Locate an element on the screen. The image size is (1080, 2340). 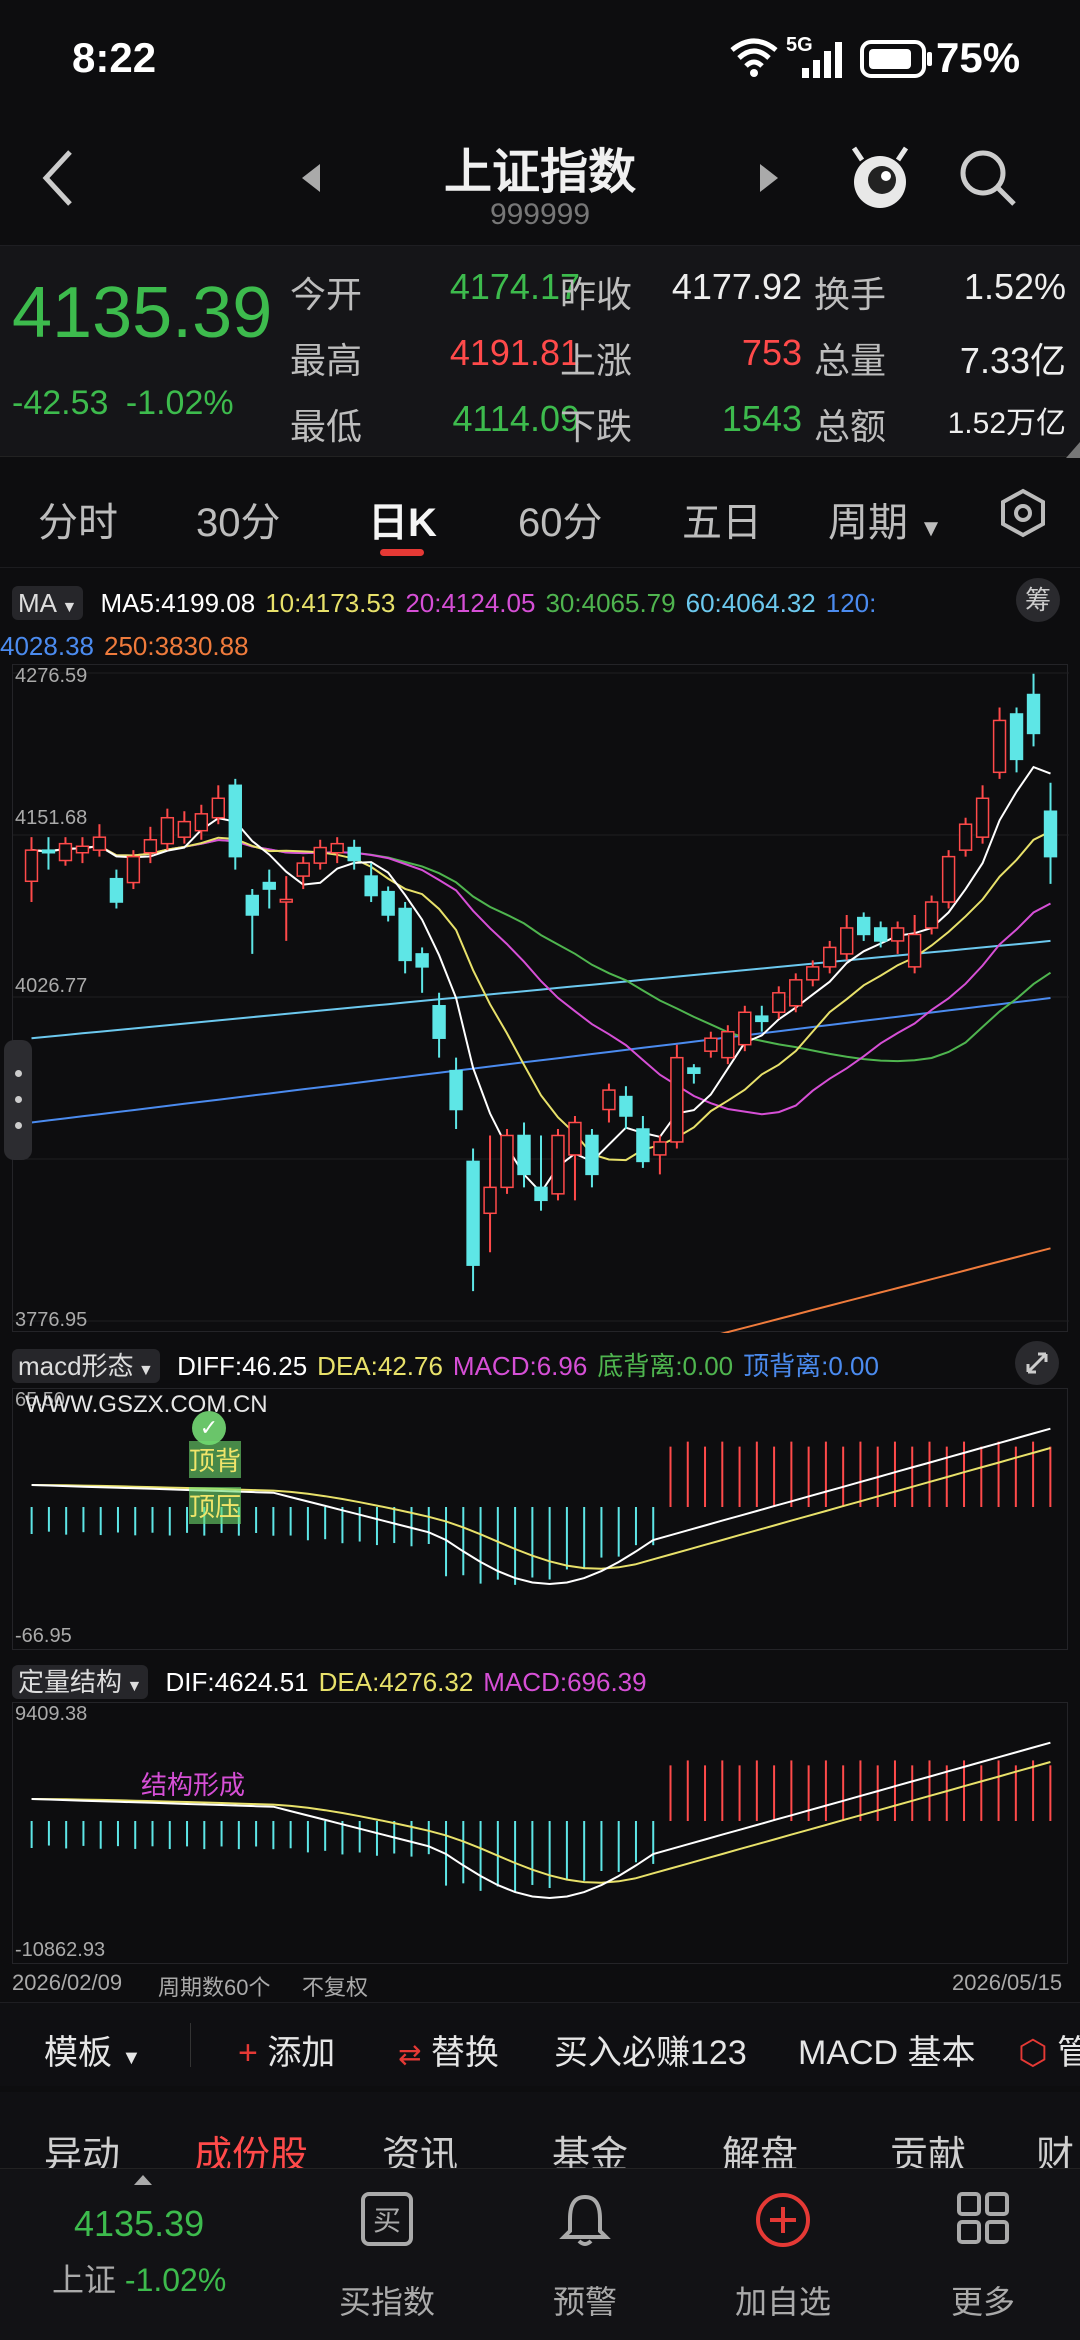
chip-distribution-button: 筹 is located at coordinates (1038, 600).